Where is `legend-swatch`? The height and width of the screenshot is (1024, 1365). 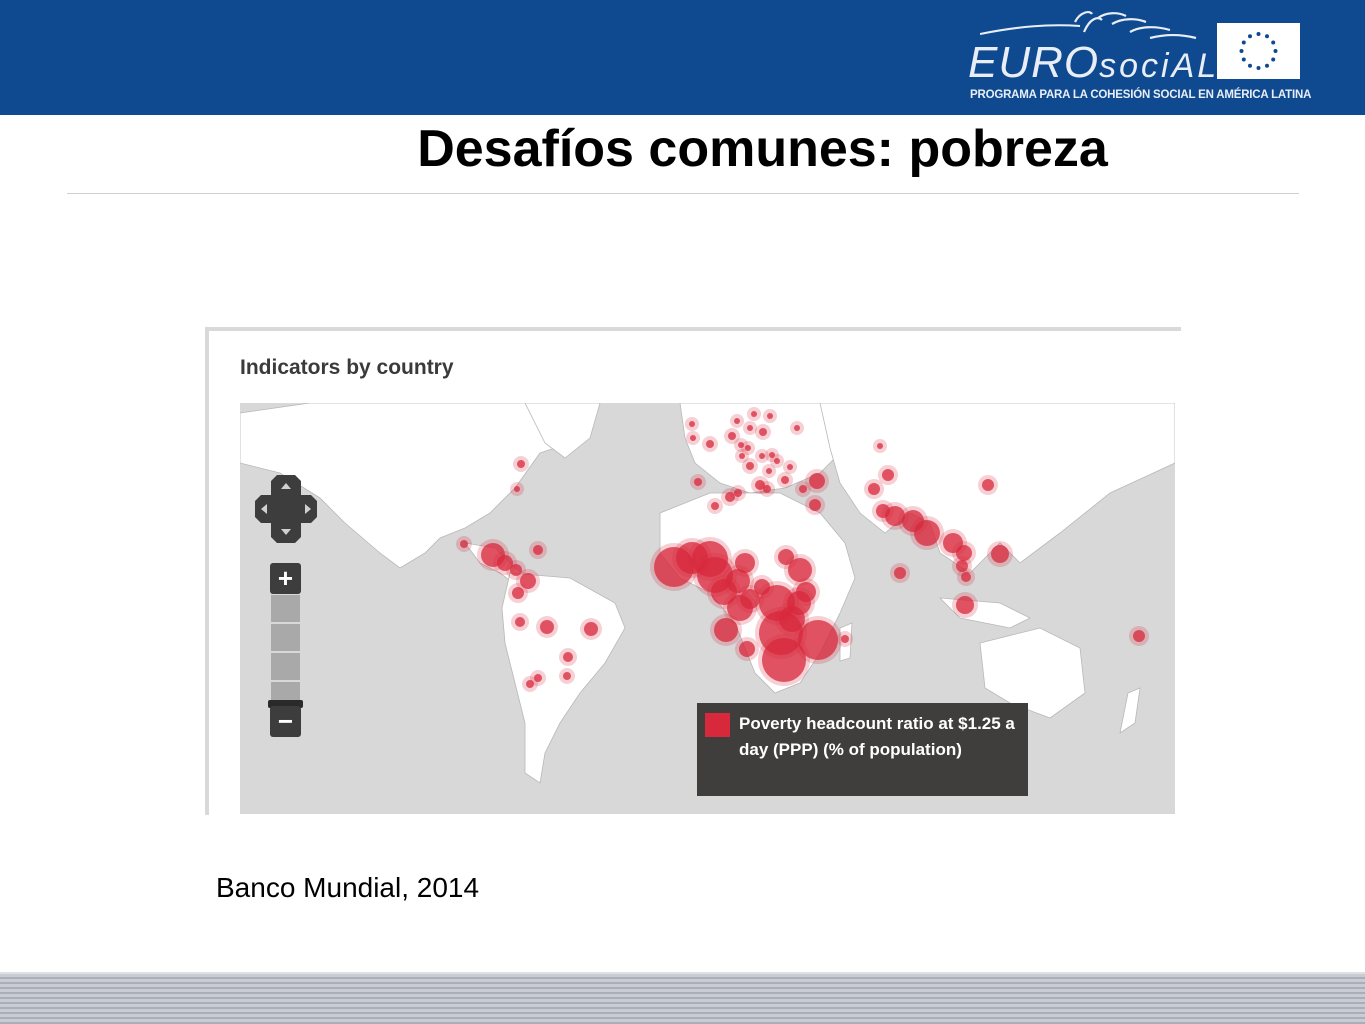 legend-swatch is located at coordinates (717, 725).